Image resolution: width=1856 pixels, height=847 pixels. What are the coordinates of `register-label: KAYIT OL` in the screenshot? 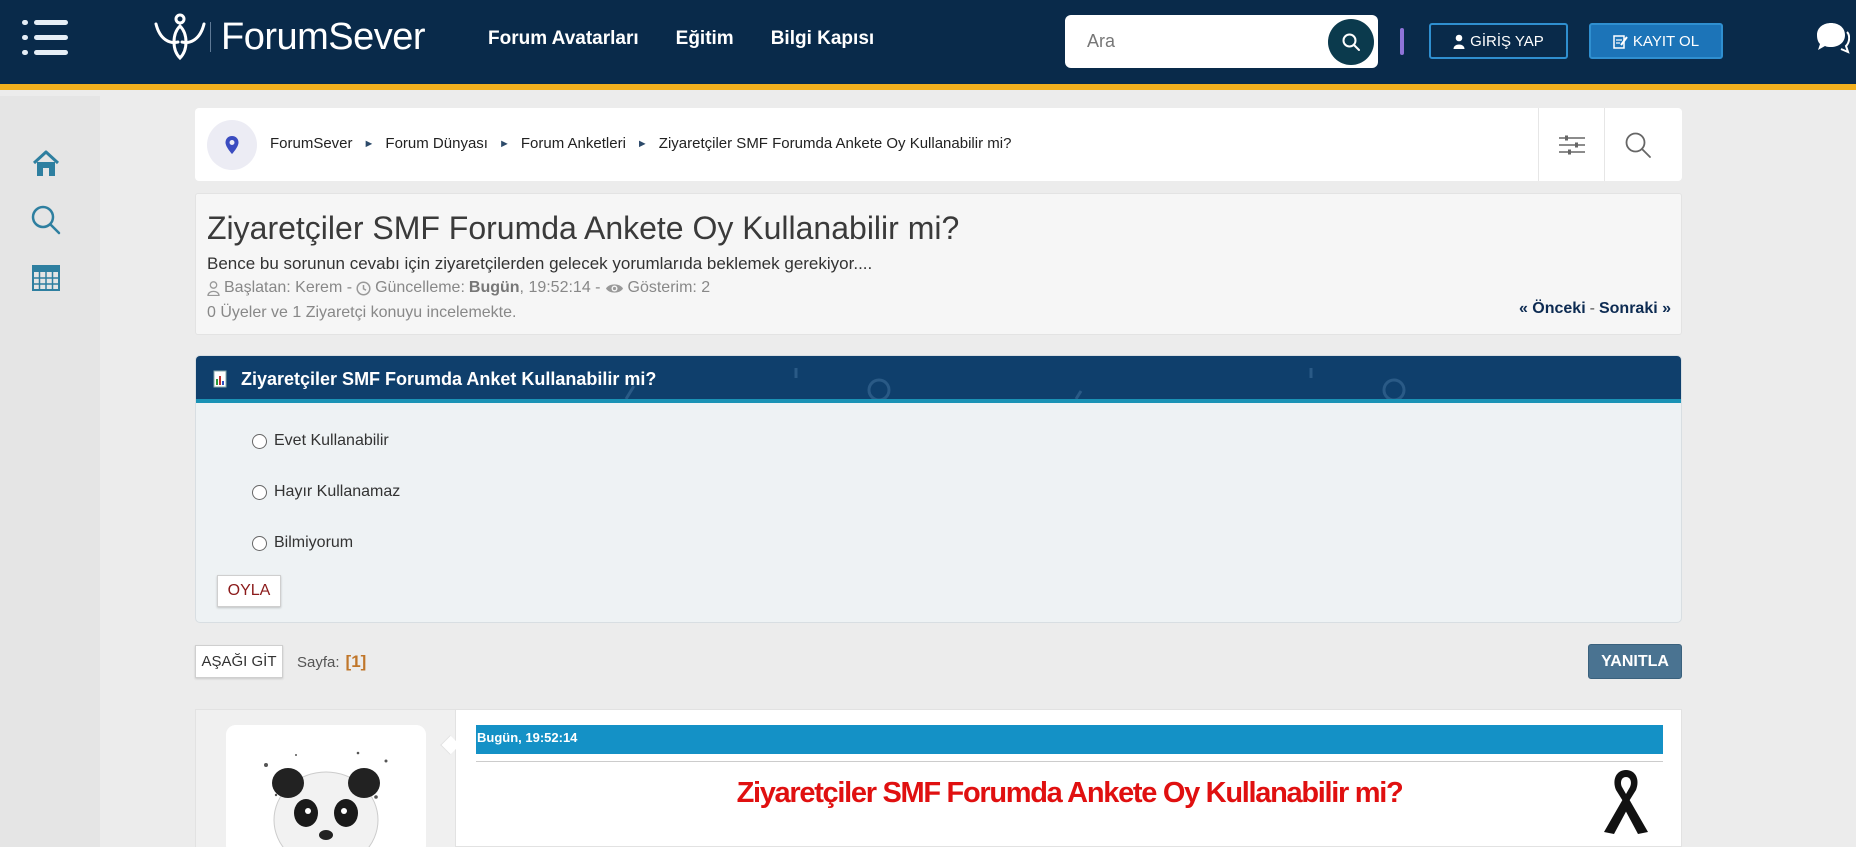 It's located at (1666, 41).